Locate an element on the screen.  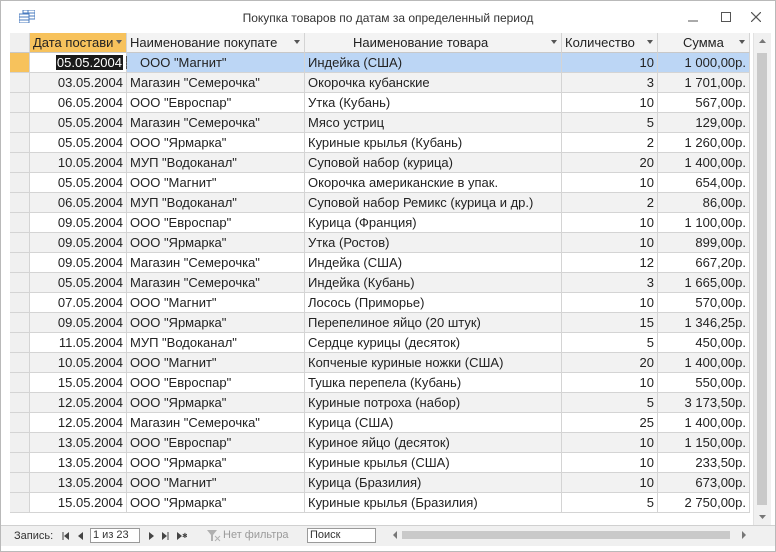
cell-sum: 2 750,00р. is located at coordinates (704, 503).